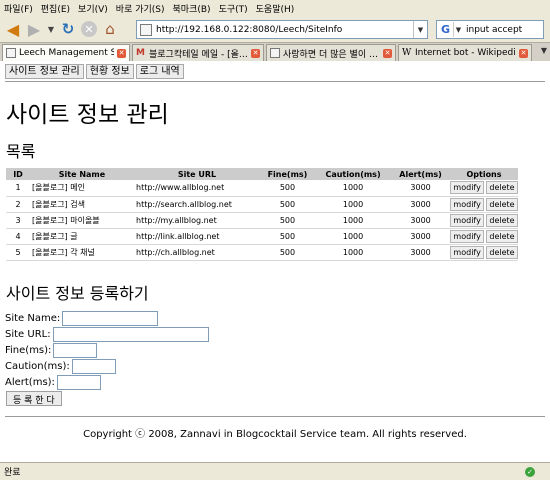 Image resolution: width=550 pixels, height=480 pixels. I want to click on search-engine-icon: G, so click(446, 29).